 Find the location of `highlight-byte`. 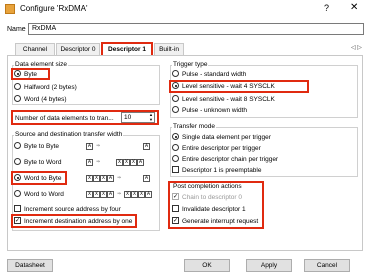

highlight-byte is located at coordinates (30, 74).